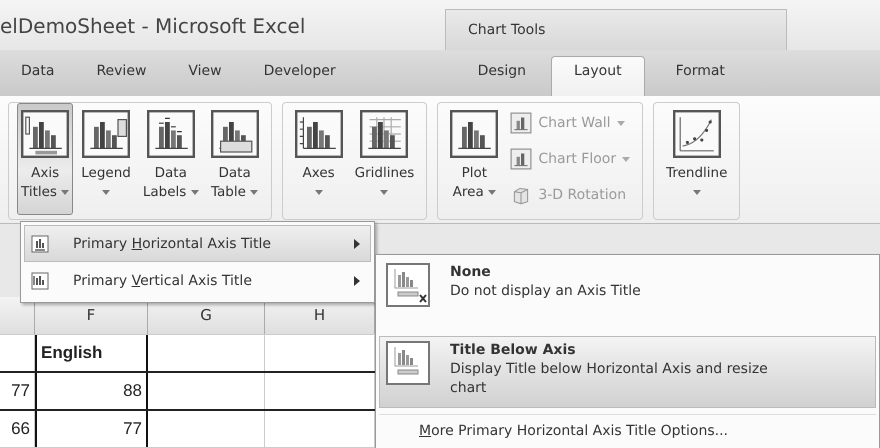 Image resolution: width=880 pixels, height=448 pixels. I want to click on chart-tools-header: Chart Tools, so click(616, 29).